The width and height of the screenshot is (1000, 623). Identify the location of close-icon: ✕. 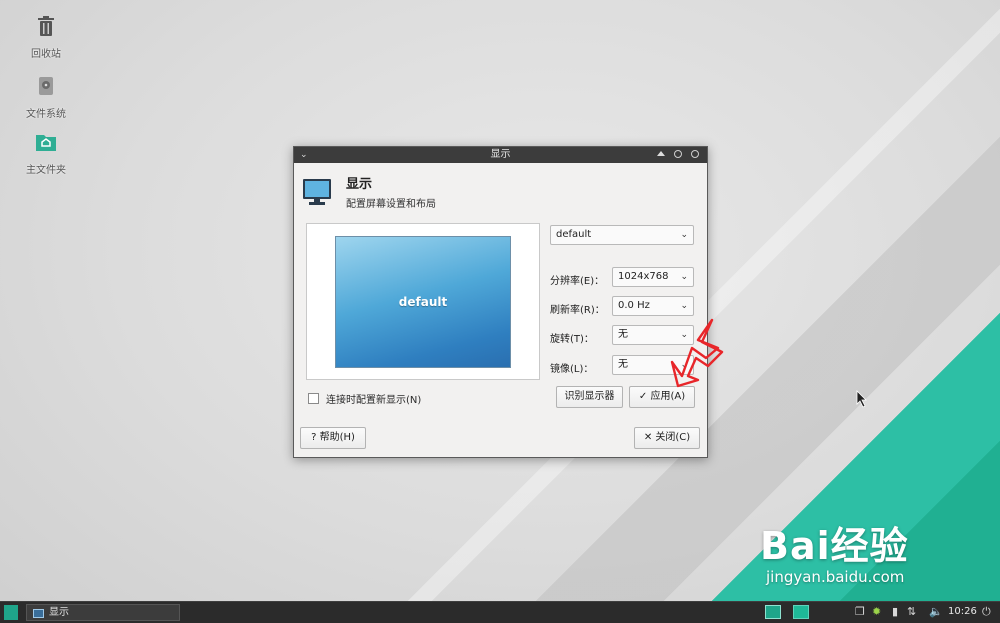
(649, 437).